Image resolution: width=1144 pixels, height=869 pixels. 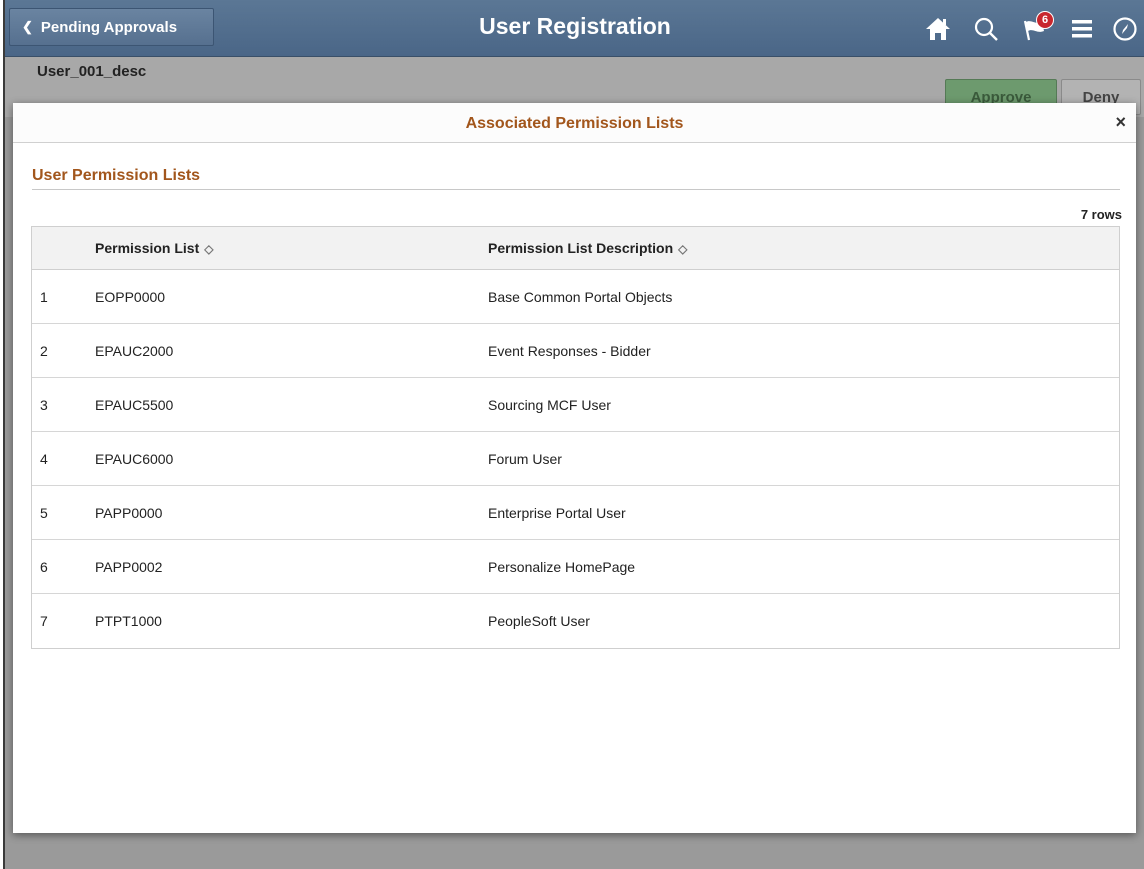 What do you see at coordinates (580, 297) in the screenshot?
I see `permission-description-cell: Base Common Portal Objects` at bounding box center [580, 297].